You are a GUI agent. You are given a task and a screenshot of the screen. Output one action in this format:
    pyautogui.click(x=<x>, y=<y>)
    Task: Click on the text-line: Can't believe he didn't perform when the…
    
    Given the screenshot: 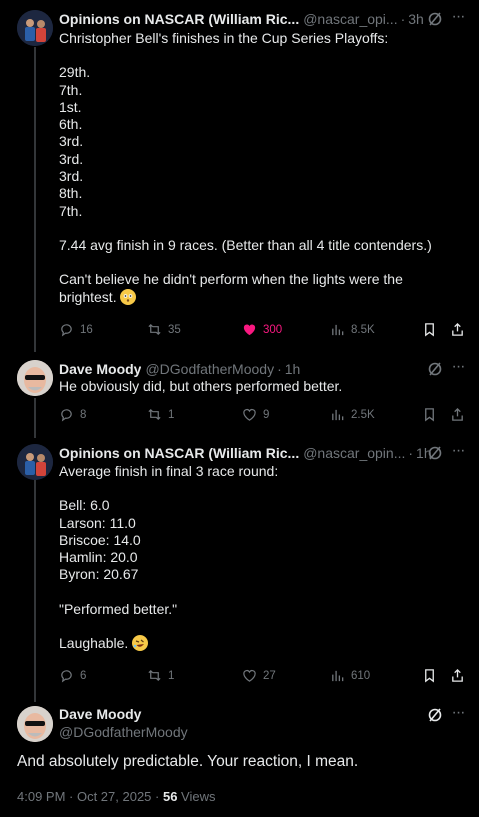 What is the action you would take?
    pyautogui.click(x=231, y=279)
    